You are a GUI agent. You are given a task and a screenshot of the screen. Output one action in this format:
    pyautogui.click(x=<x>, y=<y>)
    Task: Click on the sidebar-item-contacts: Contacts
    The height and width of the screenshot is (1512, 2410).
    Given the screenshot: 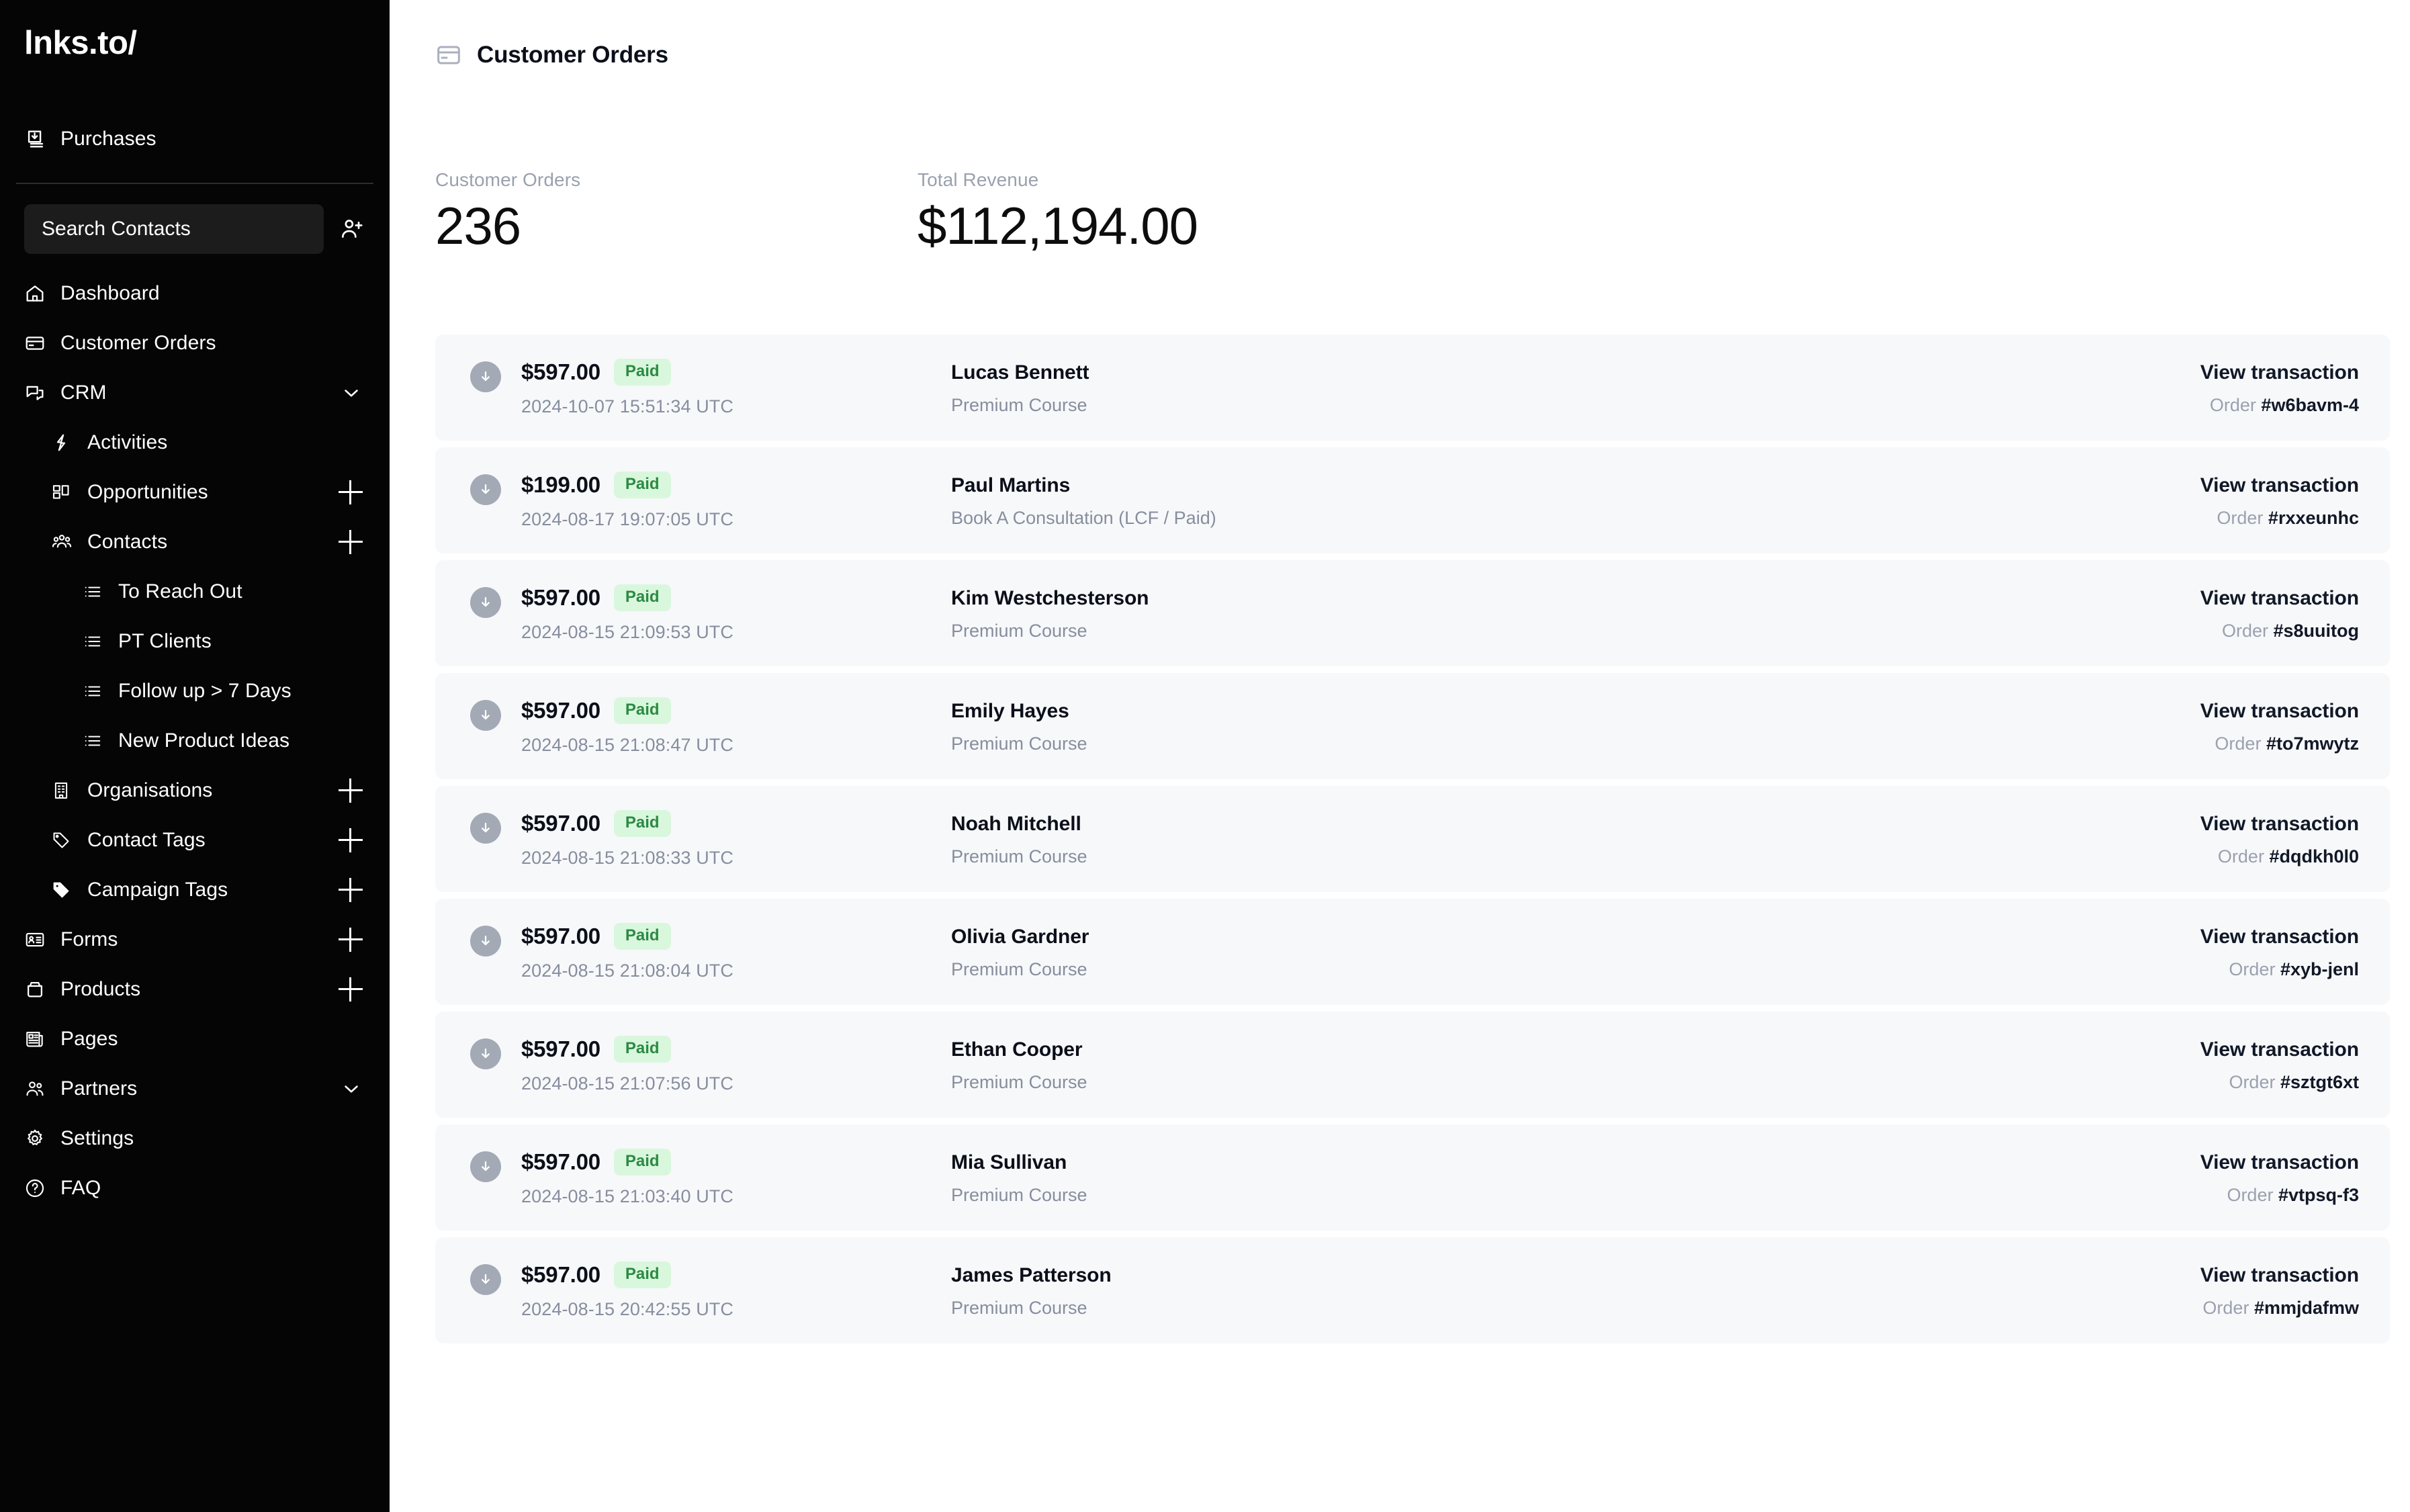 What is the action you would take?
    pyautogui.click(x=195, y=542)
    